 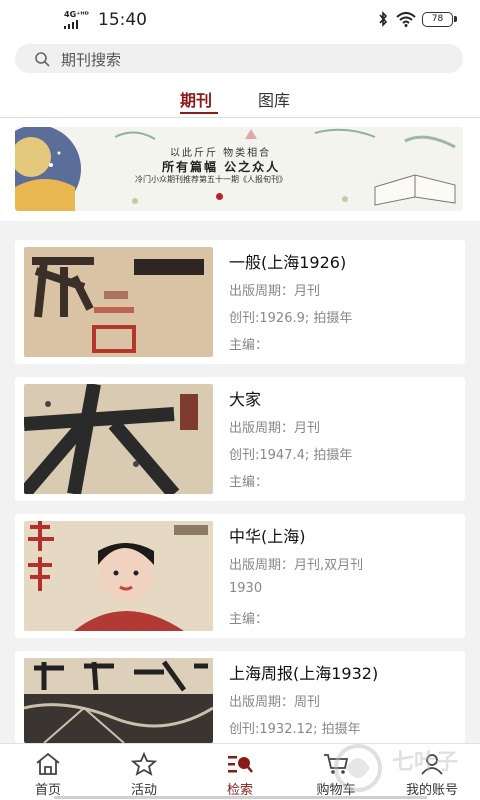 What do you see at coordinates (241, 764) in the screenshot?
I see `search-list-icon` at bounding box center [241, 764].